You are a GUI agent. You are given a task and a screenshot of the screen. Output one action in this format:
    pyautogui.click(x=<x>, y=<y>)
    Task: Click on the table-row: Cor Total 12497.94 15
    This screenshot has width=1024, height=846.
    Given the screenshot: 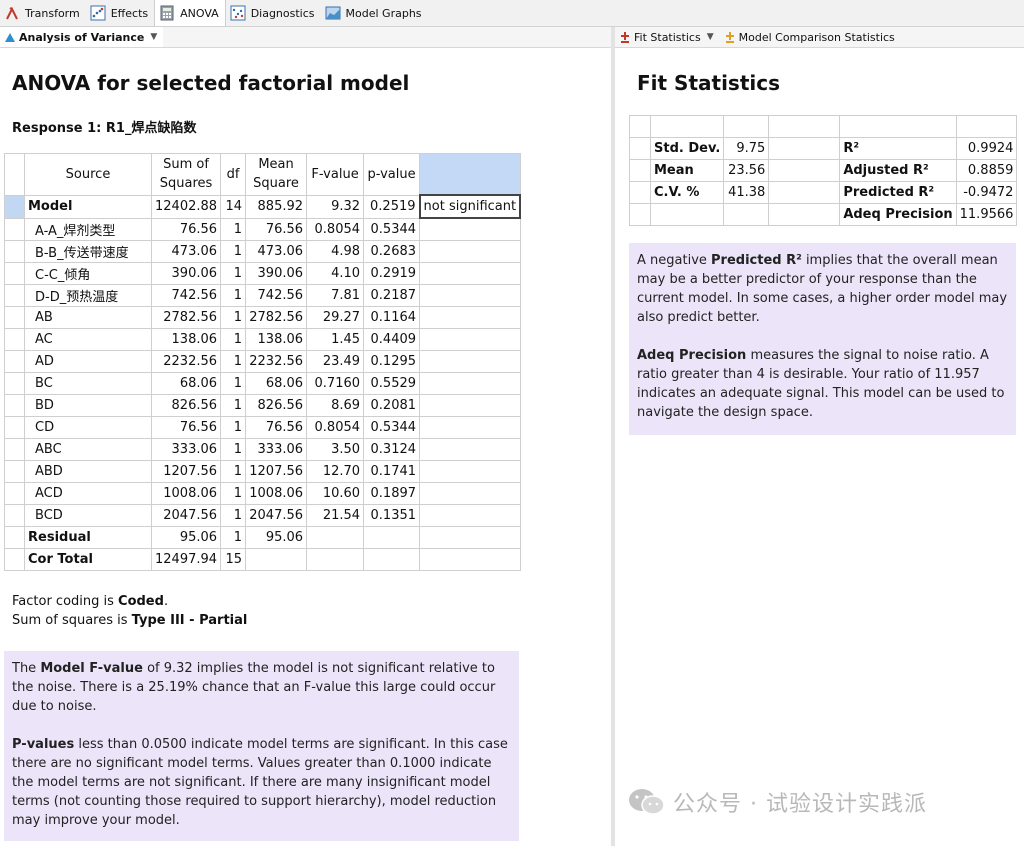 What is the action you would take?
    pyautogui.click(x=262, y=559)
    